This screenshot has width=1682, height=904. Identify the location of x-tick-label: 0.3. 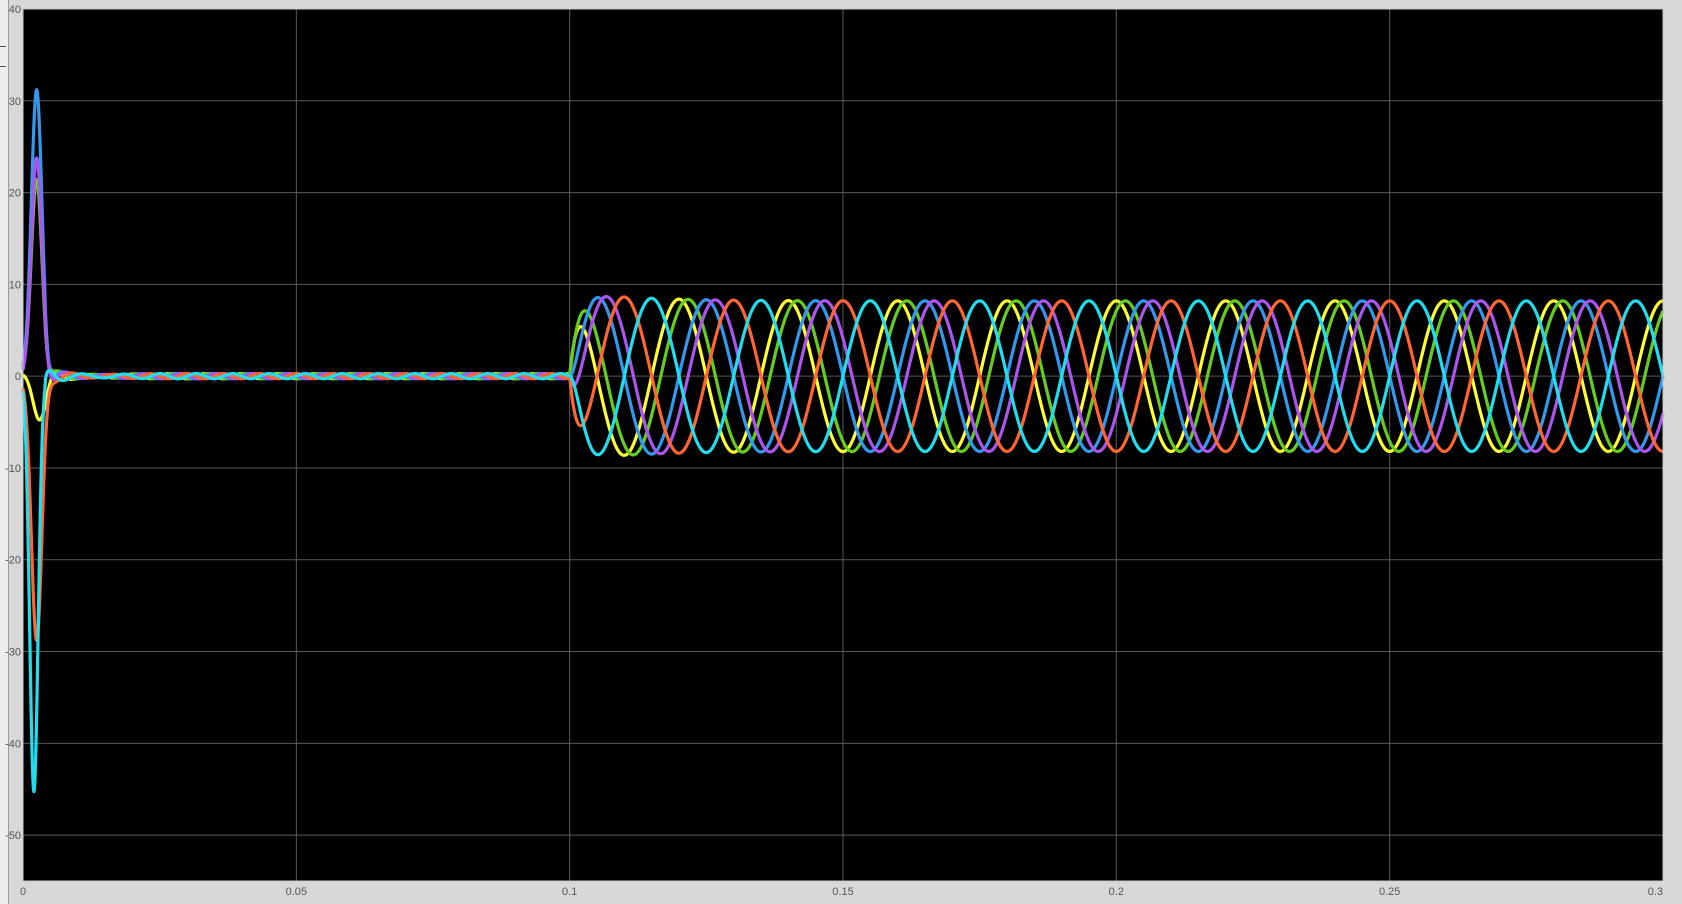
(1655, 892).